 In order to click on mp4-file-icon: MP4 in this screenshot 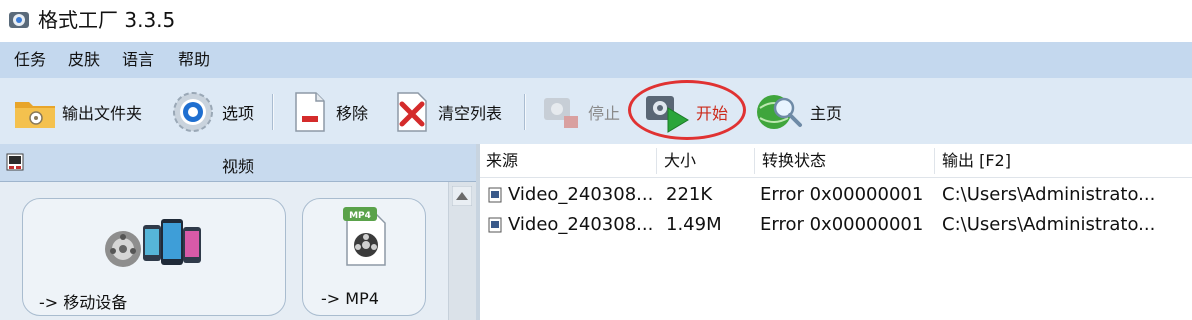, I will do `click(364, 236)`.